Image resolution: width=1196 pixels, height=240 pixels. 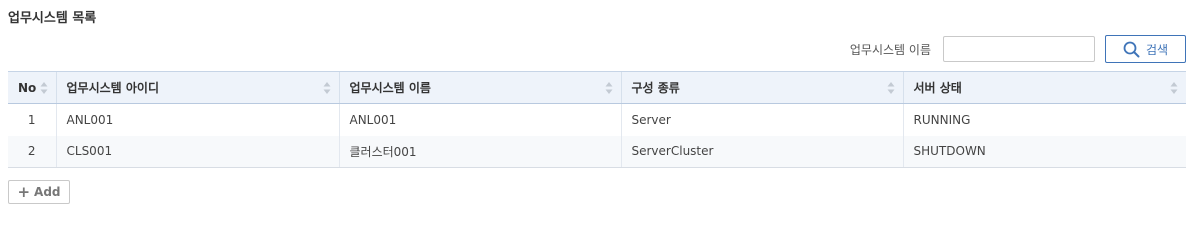 What do you see at coordinates (761, 151) in the screenshot?
I see `cell-config-type: ServerCluster` at bounding box center [761, 151].